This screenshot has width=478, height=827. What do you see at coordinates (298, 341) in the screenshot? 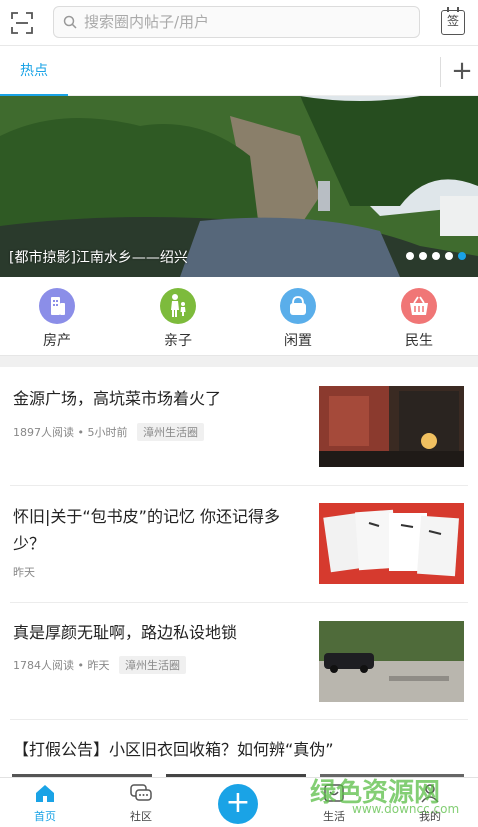
I see `category-label: 闲置` at bounding box center [298, 341].